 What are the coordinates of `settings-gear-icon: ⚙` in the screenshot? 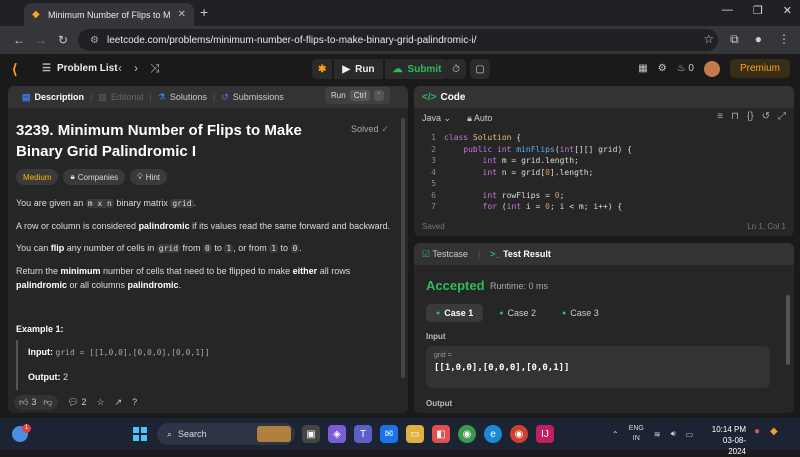 It's located at (662, 68).